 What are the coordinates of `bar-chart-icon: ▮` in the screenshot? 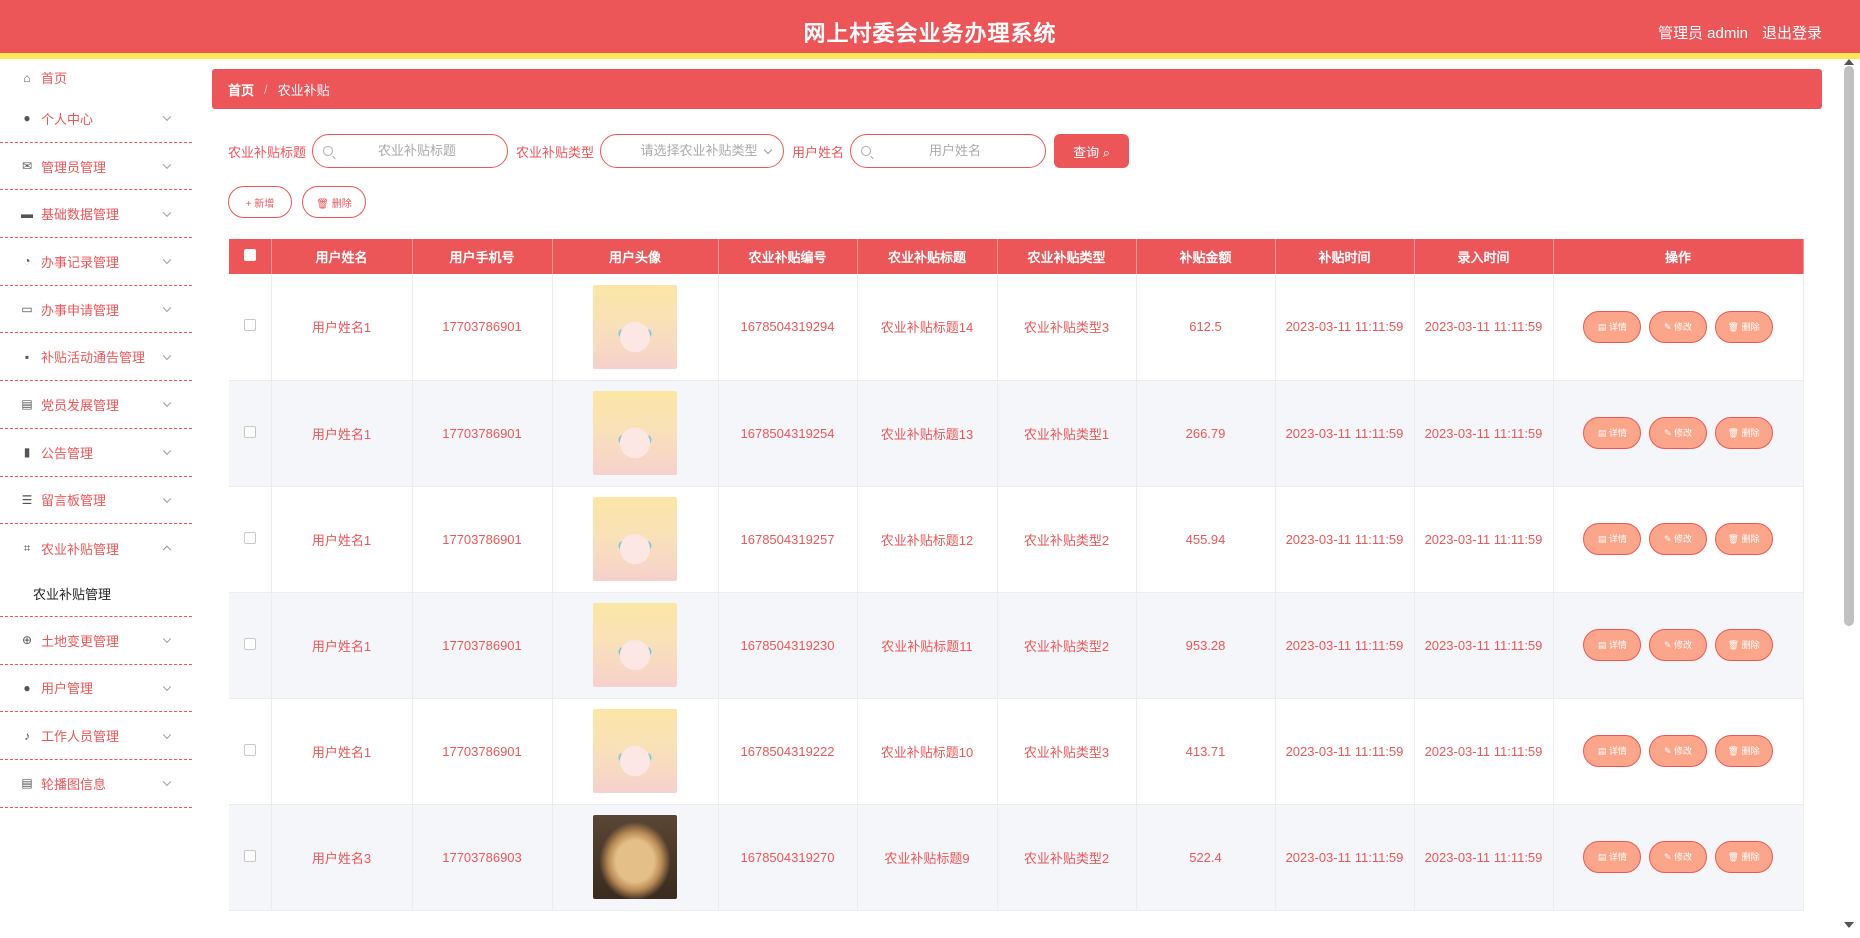 It's located at (27, 452).